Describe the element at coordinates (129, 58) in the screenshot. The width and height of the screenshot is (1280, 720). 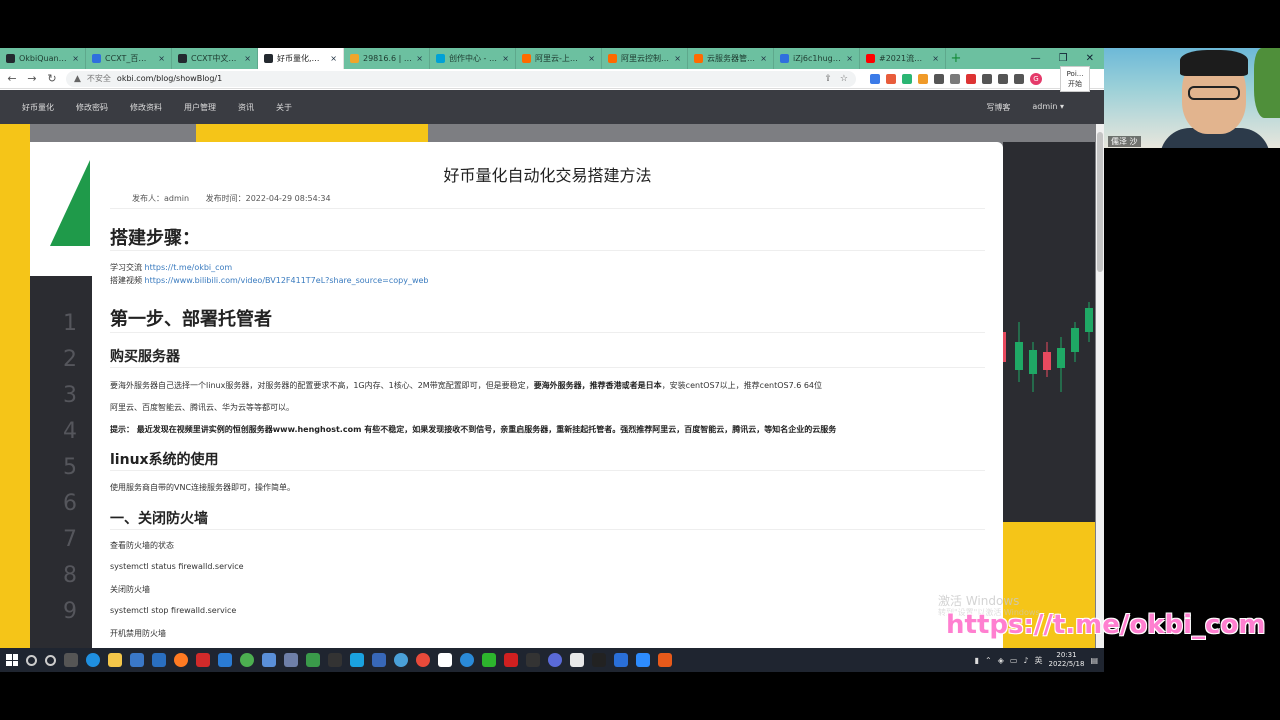
I see `browser-tab: CCXT_百度搜索×` at that location.